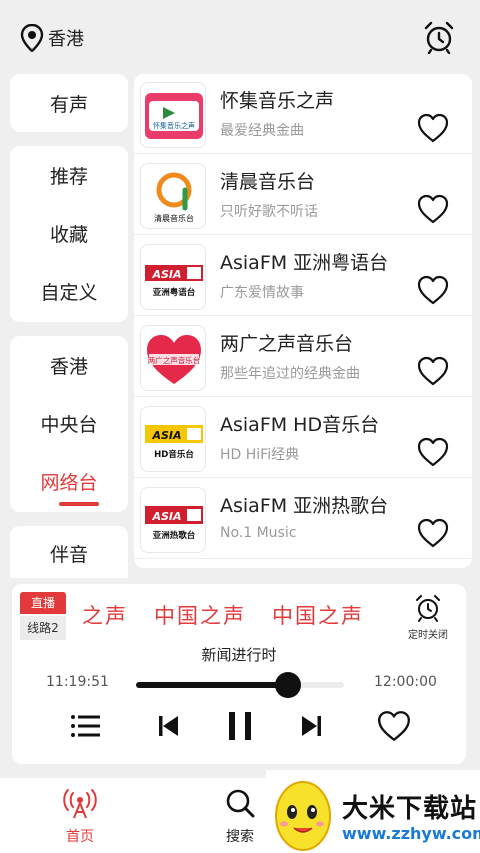  I want to click on station-marquee: 之声 中国之声 中国之声, so click(247, 614).